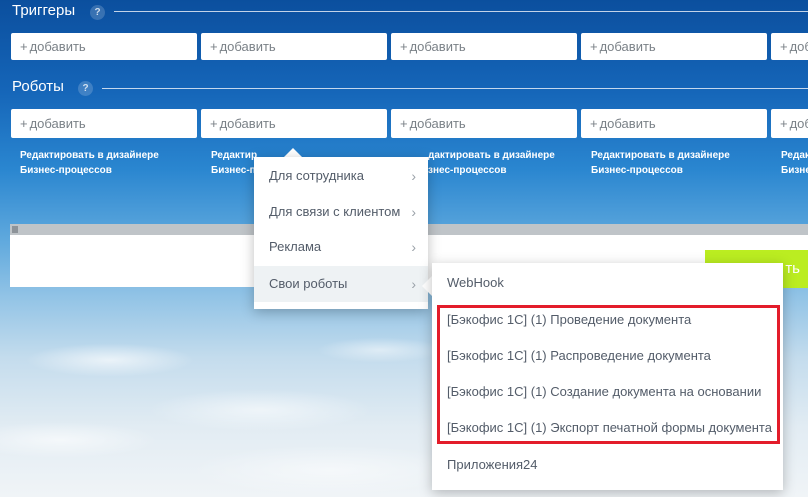  I want to click on robot-add-slot-3: + добавить, so click(484, 123).